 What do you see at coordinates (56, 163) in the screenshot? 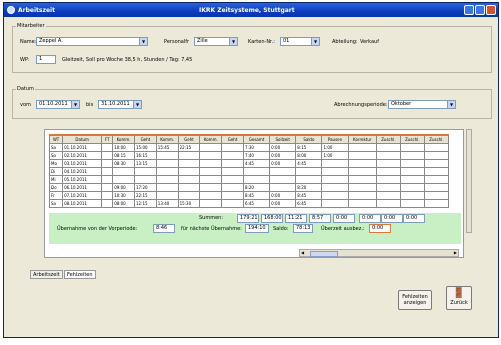
I see `table-cell: Mo` at bounding box center [56, 163].